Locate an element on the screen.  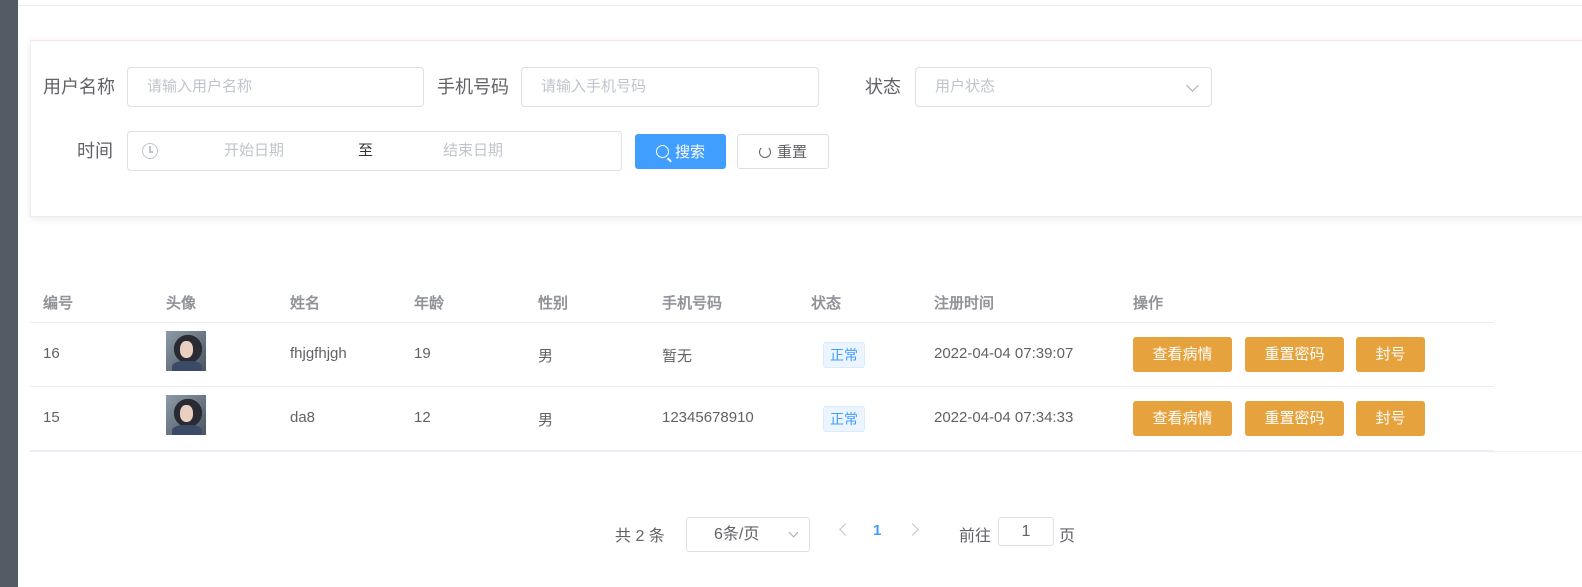
col-phone: 手机号码 is located at coordinates (692, 303).